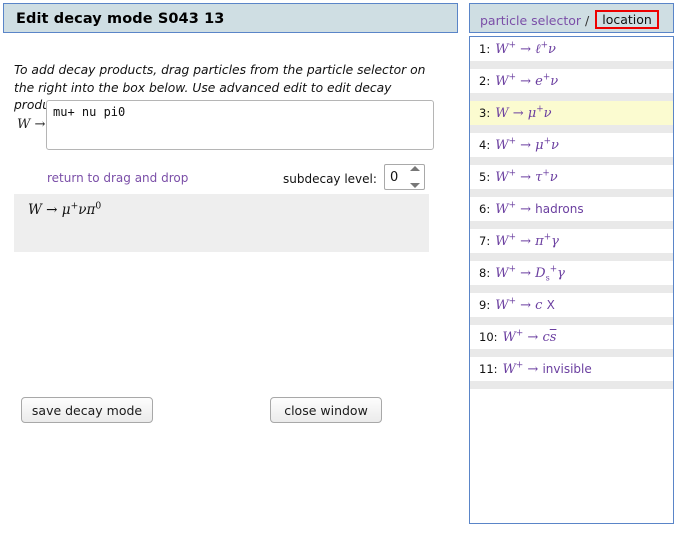 This screenshot has height=536, width=676. I want to click on list-item: 11: W+ → invisible, so click(571, 369).